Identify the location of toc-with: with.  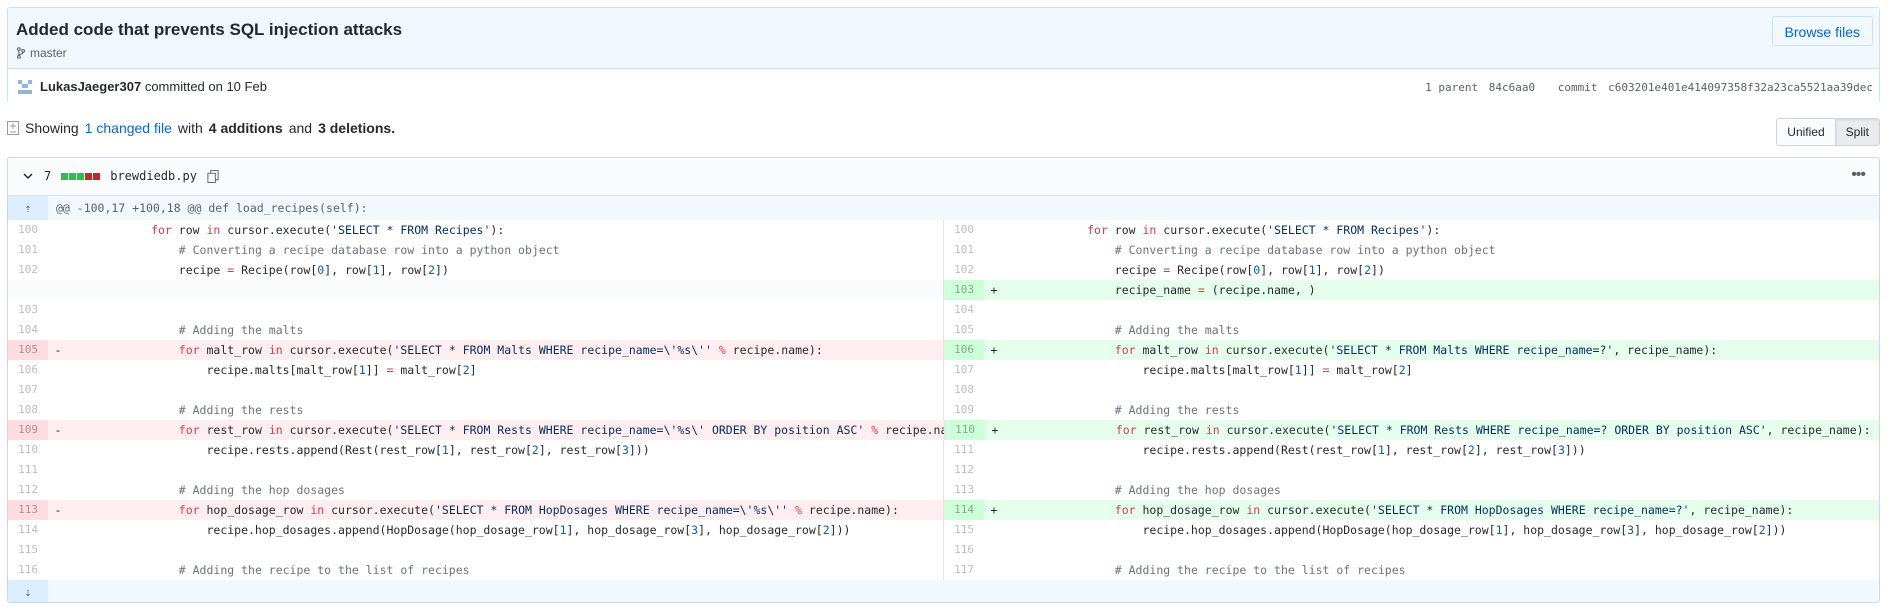
(190, 128).